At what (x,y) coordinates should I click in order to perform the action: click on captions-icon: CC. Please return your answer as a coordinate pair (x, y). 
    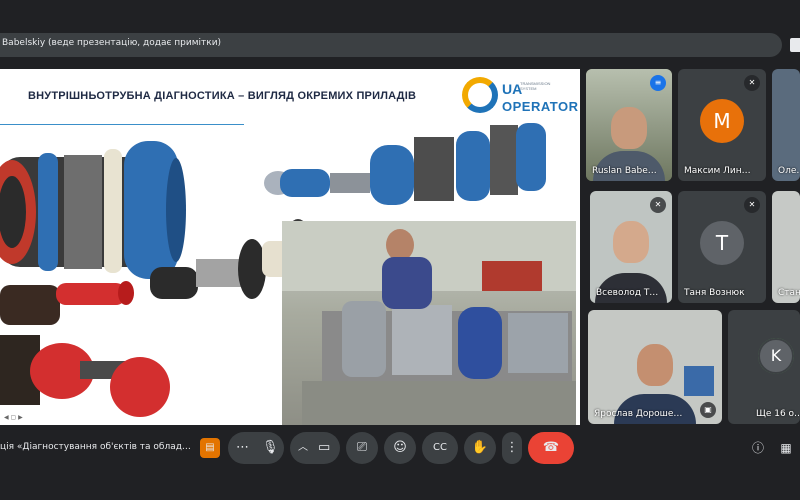
    Looking at the image, I should click on (440, 448).